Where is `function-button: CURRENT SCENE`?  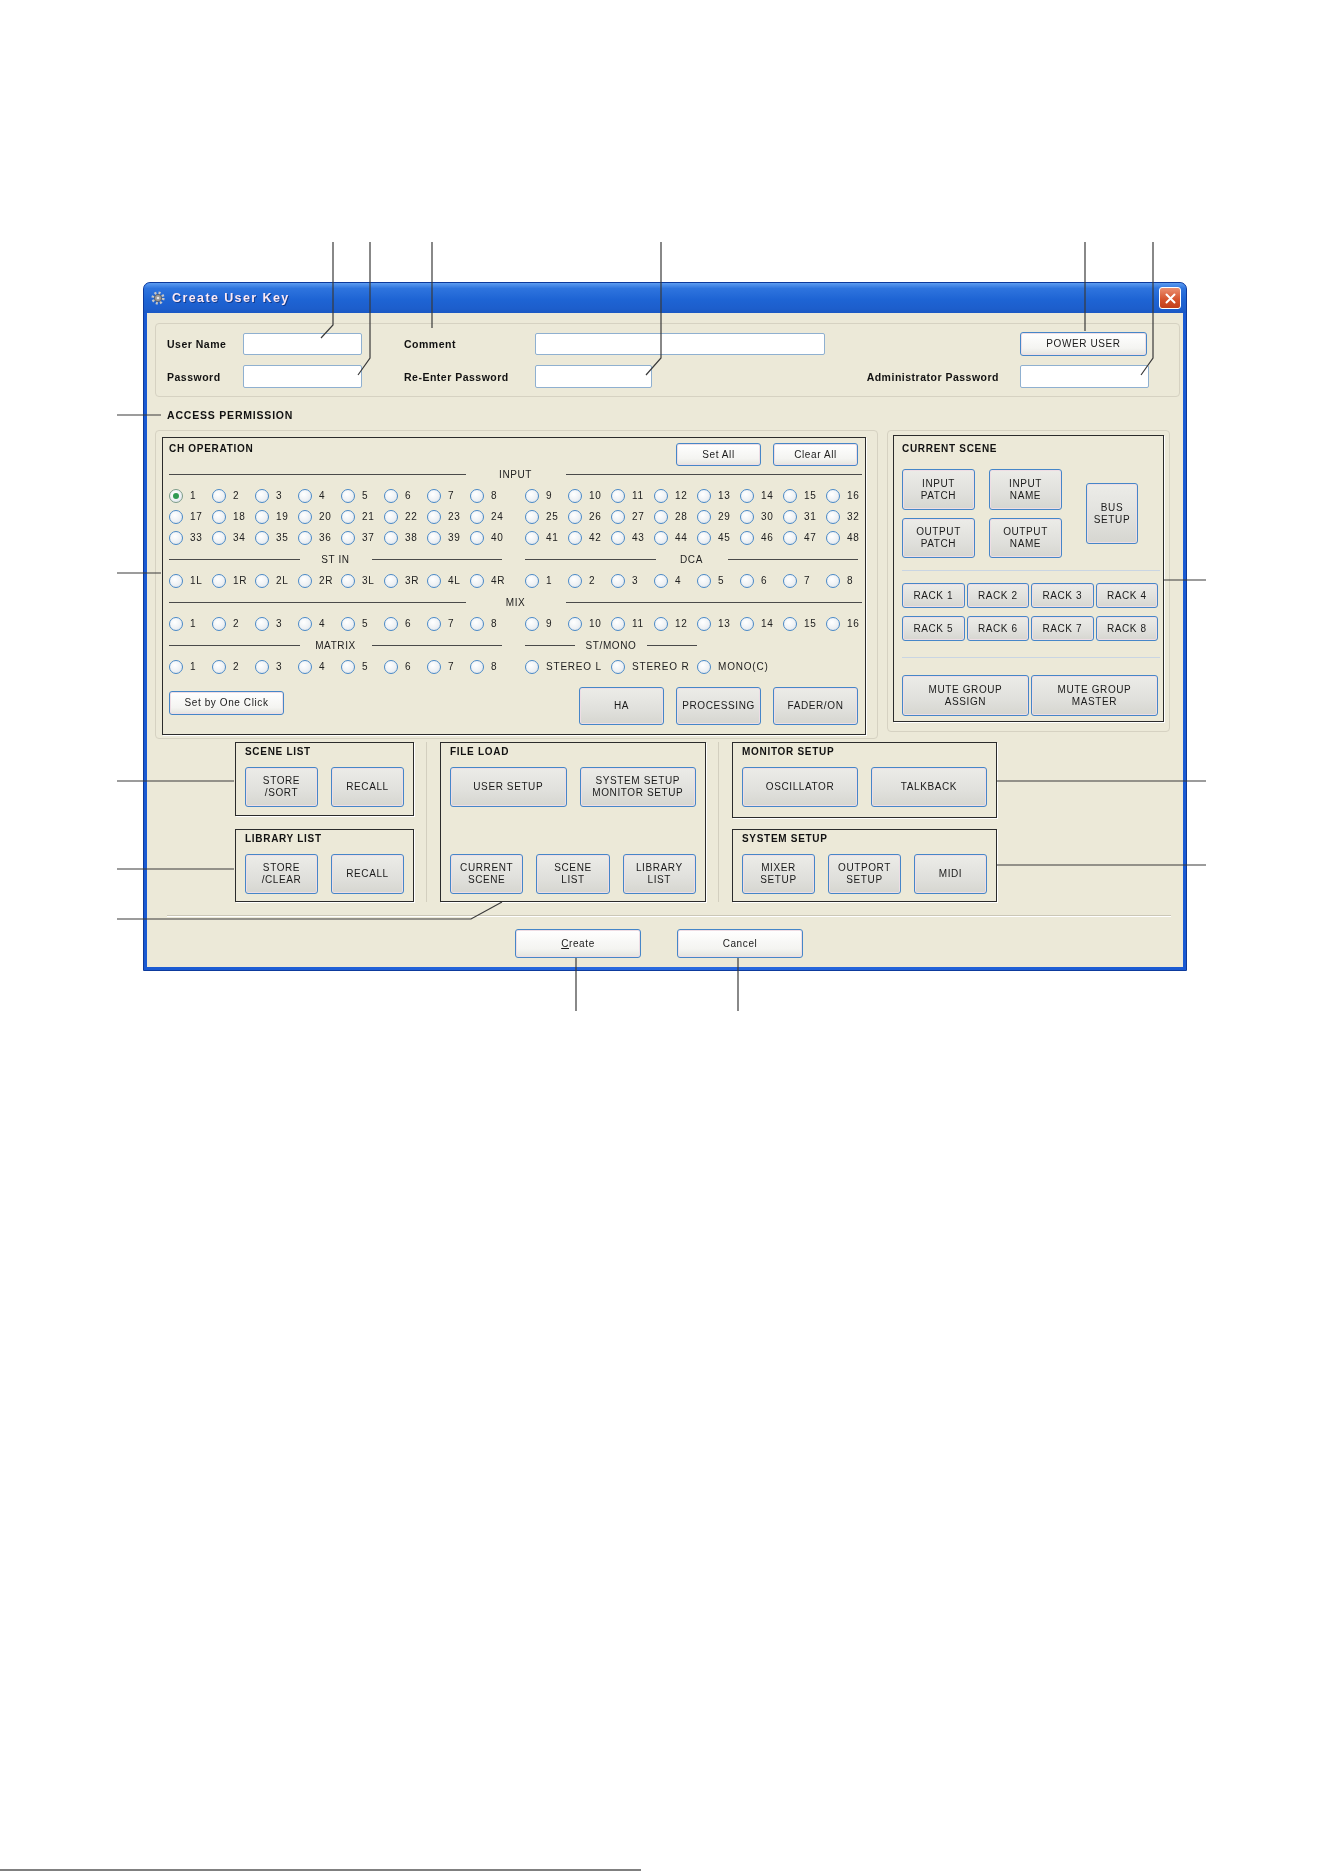 function-button: CURRENT SCENE is located at coordinates (487, 874).